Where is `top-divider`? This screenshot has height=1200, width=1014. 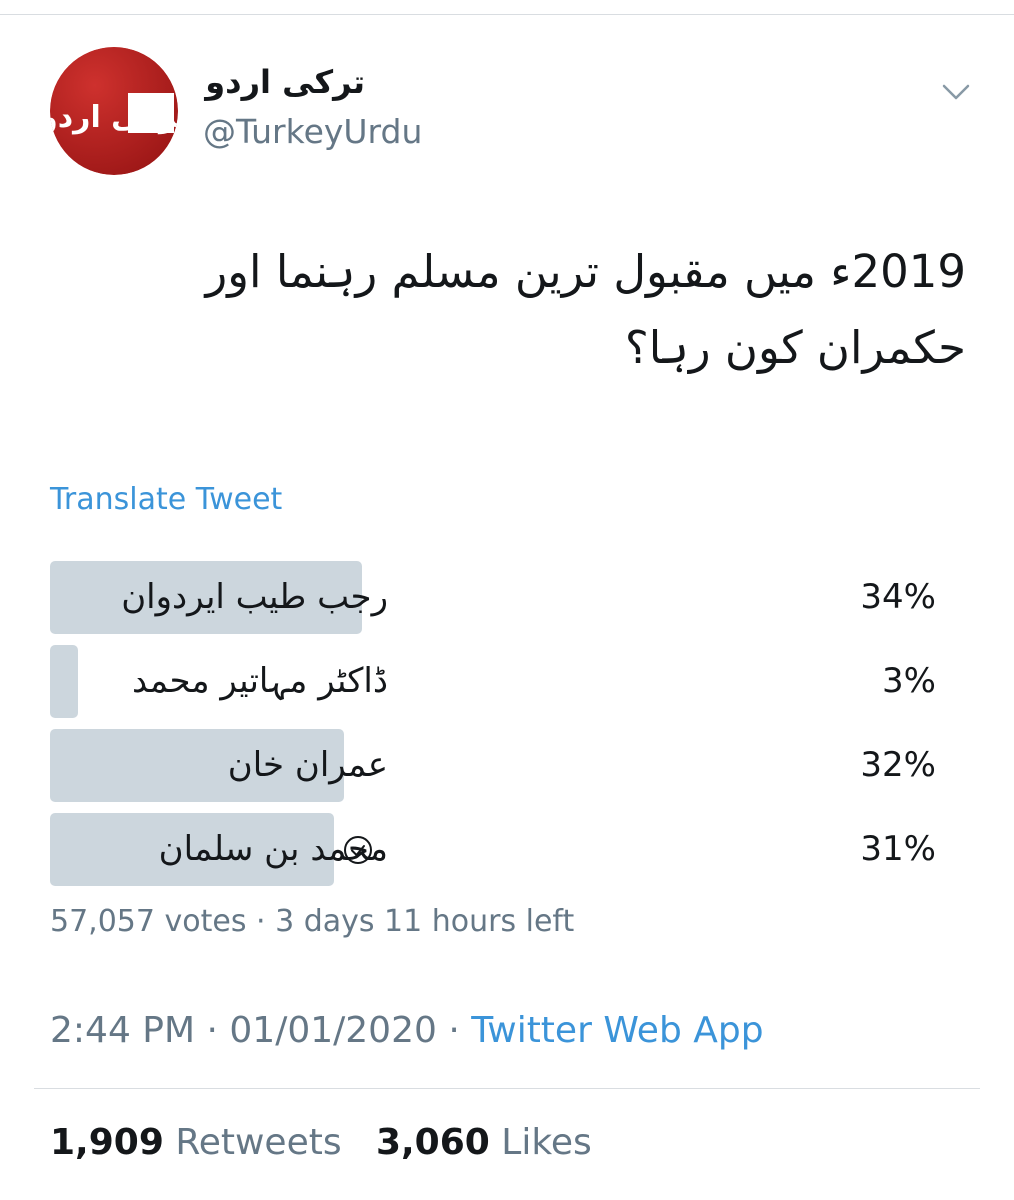 top-divider is located at coordinates (507, 14).